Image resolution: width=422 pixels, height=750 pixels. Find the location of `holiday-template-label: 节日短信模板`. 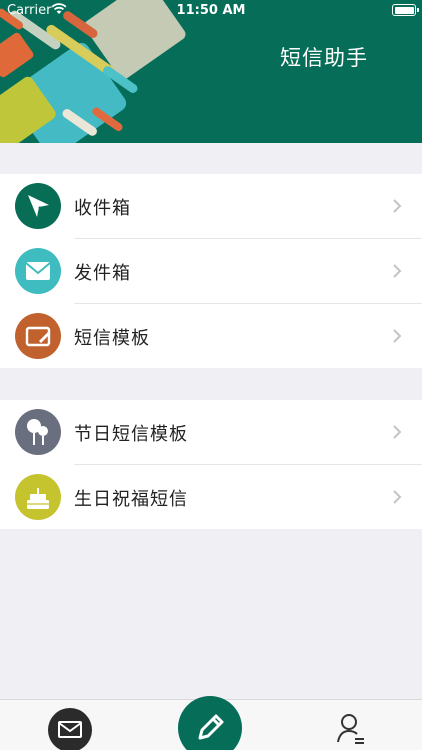

holiday-template-label: 节日短信模板 is located at coordinates (131, 434).